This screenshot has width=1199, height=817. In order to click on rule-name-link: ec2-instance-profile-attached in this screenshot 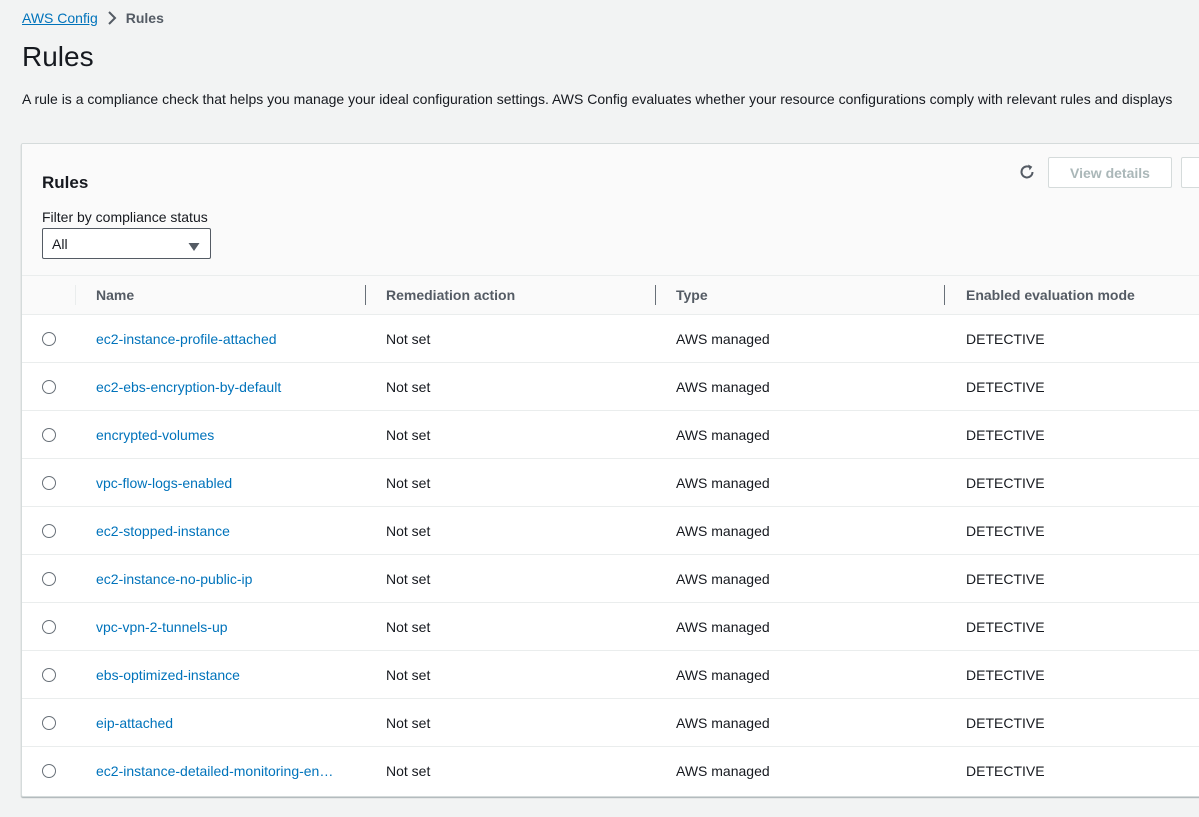, I will do `click(224, 338)`.